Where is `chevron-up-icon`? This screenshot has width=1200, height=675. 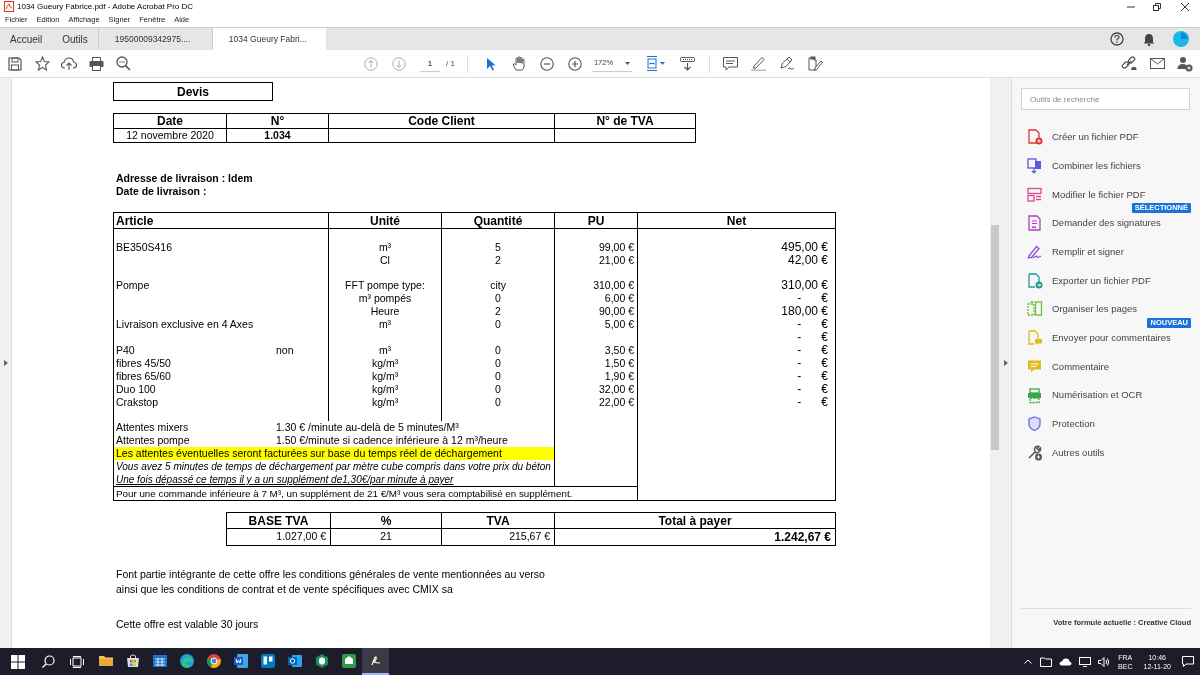 chevron-up-icon is located at coordinates (1028, 661).